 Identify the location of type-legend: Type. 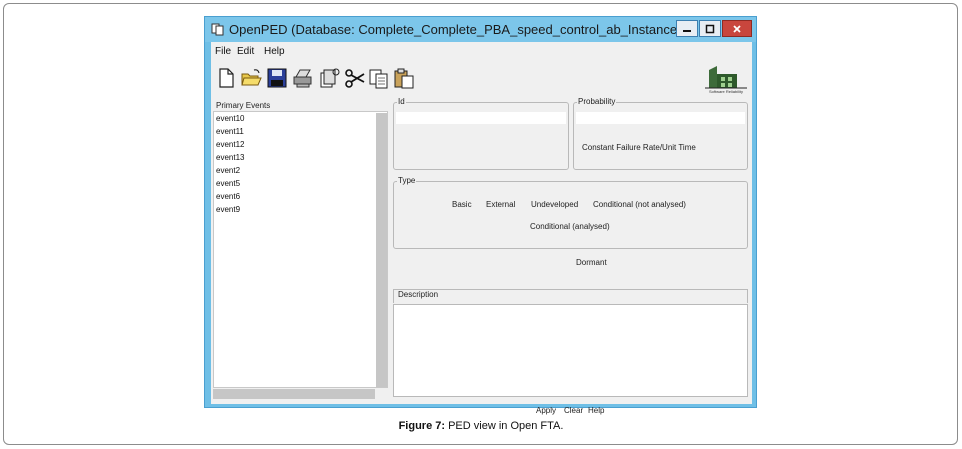
(407, 180).